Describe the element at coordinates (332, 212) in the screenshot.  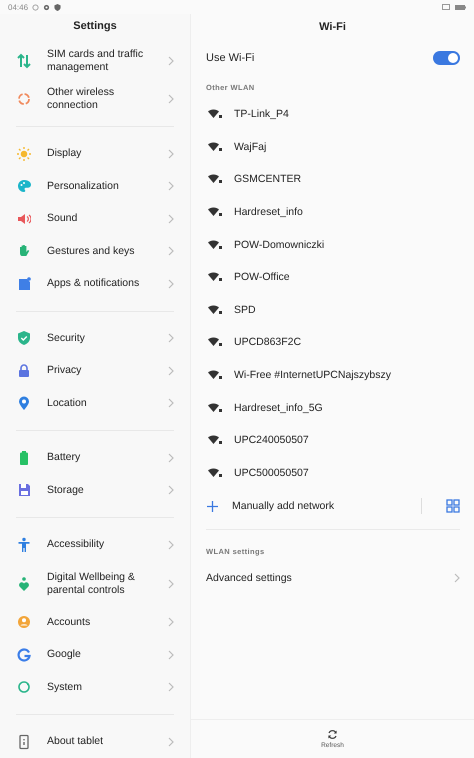
I see `network-item: Hardreset_info` at that location.